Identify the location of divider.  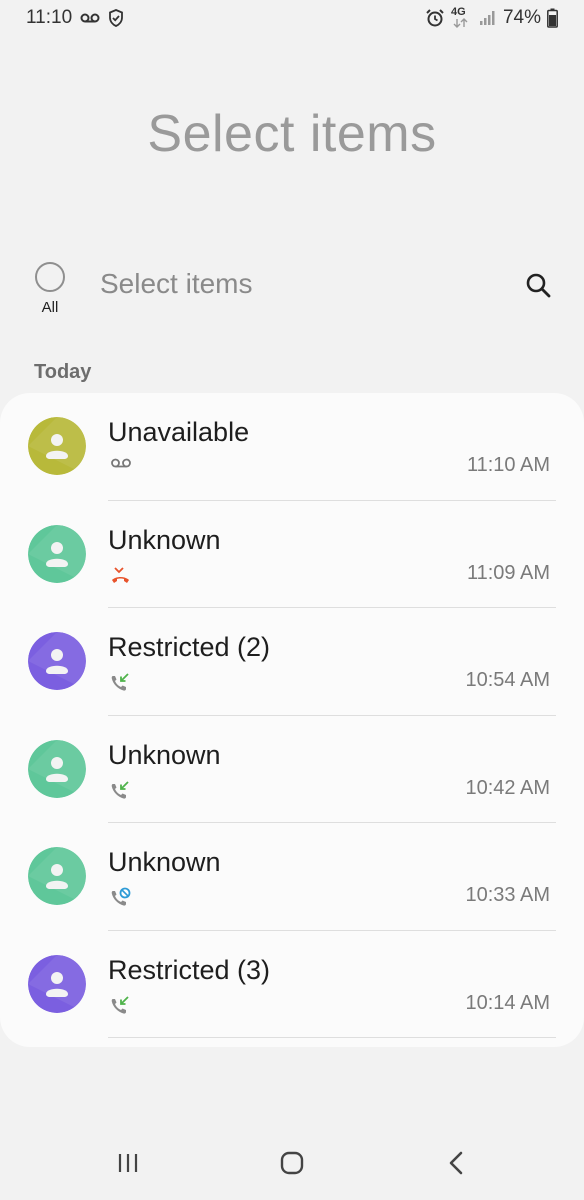
(332, 1037).